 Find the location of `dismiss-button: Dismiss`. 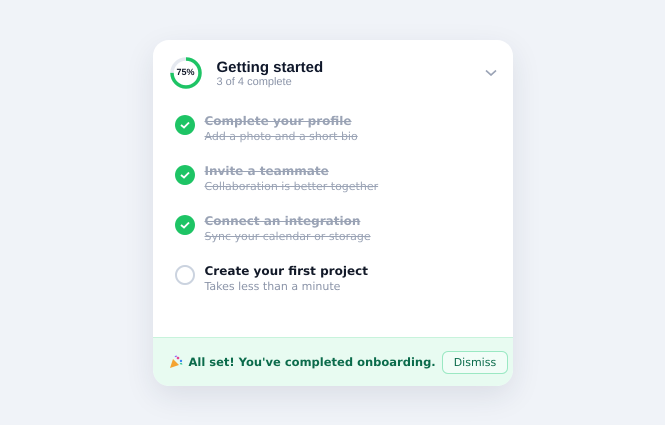

dismiss-button: Dismiss is located at coordinates (475, 362).